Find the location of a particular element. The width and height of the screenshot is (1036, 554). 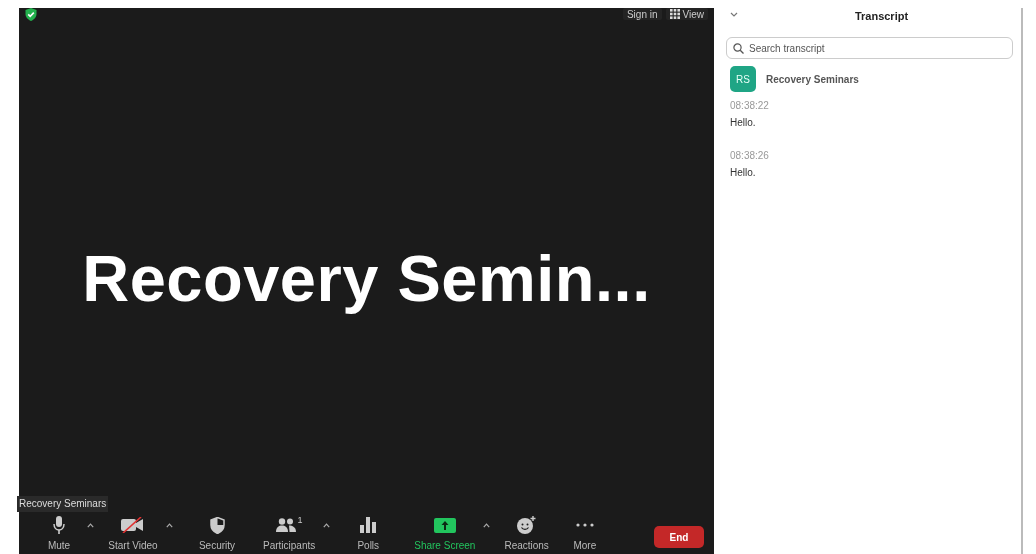

shield-icon is located at coordinates (217, 525).